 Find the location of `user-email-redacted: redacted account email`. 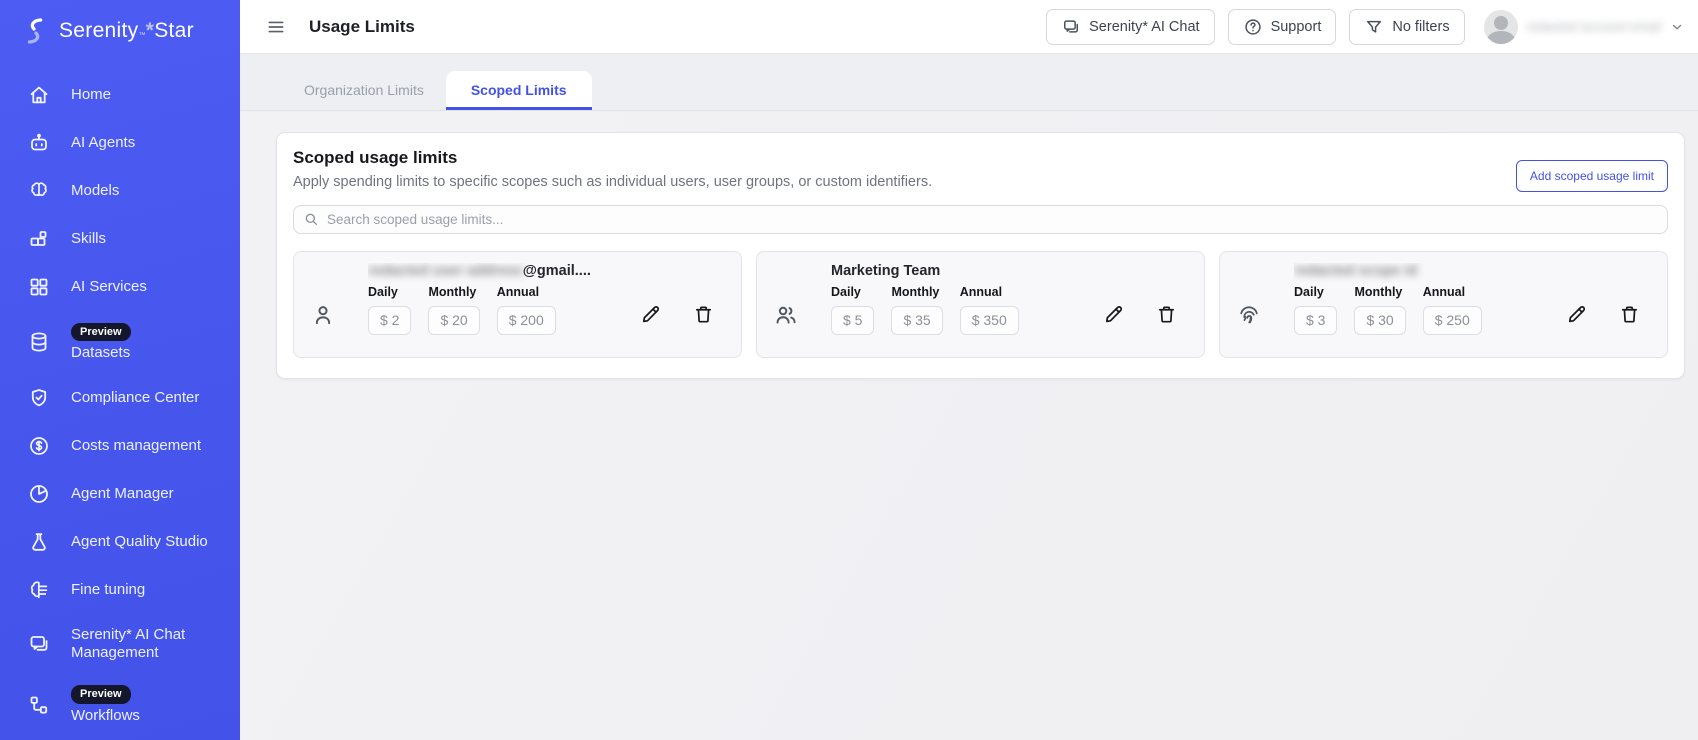

user-email-redacted: redacted account email is located at coordinates (1593, 26).